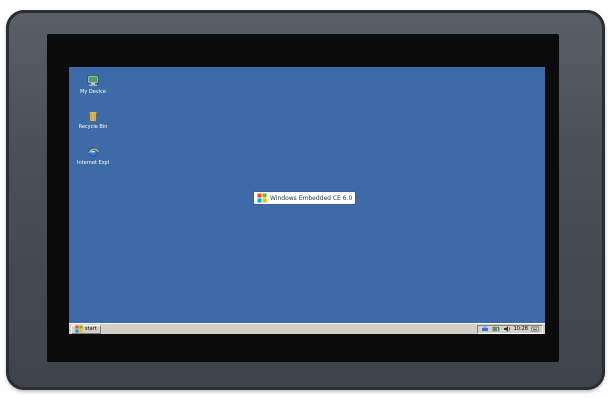 The width and height of the screenshot is (611, 398). I want to click on start-flag-icon, so click(79, 329).